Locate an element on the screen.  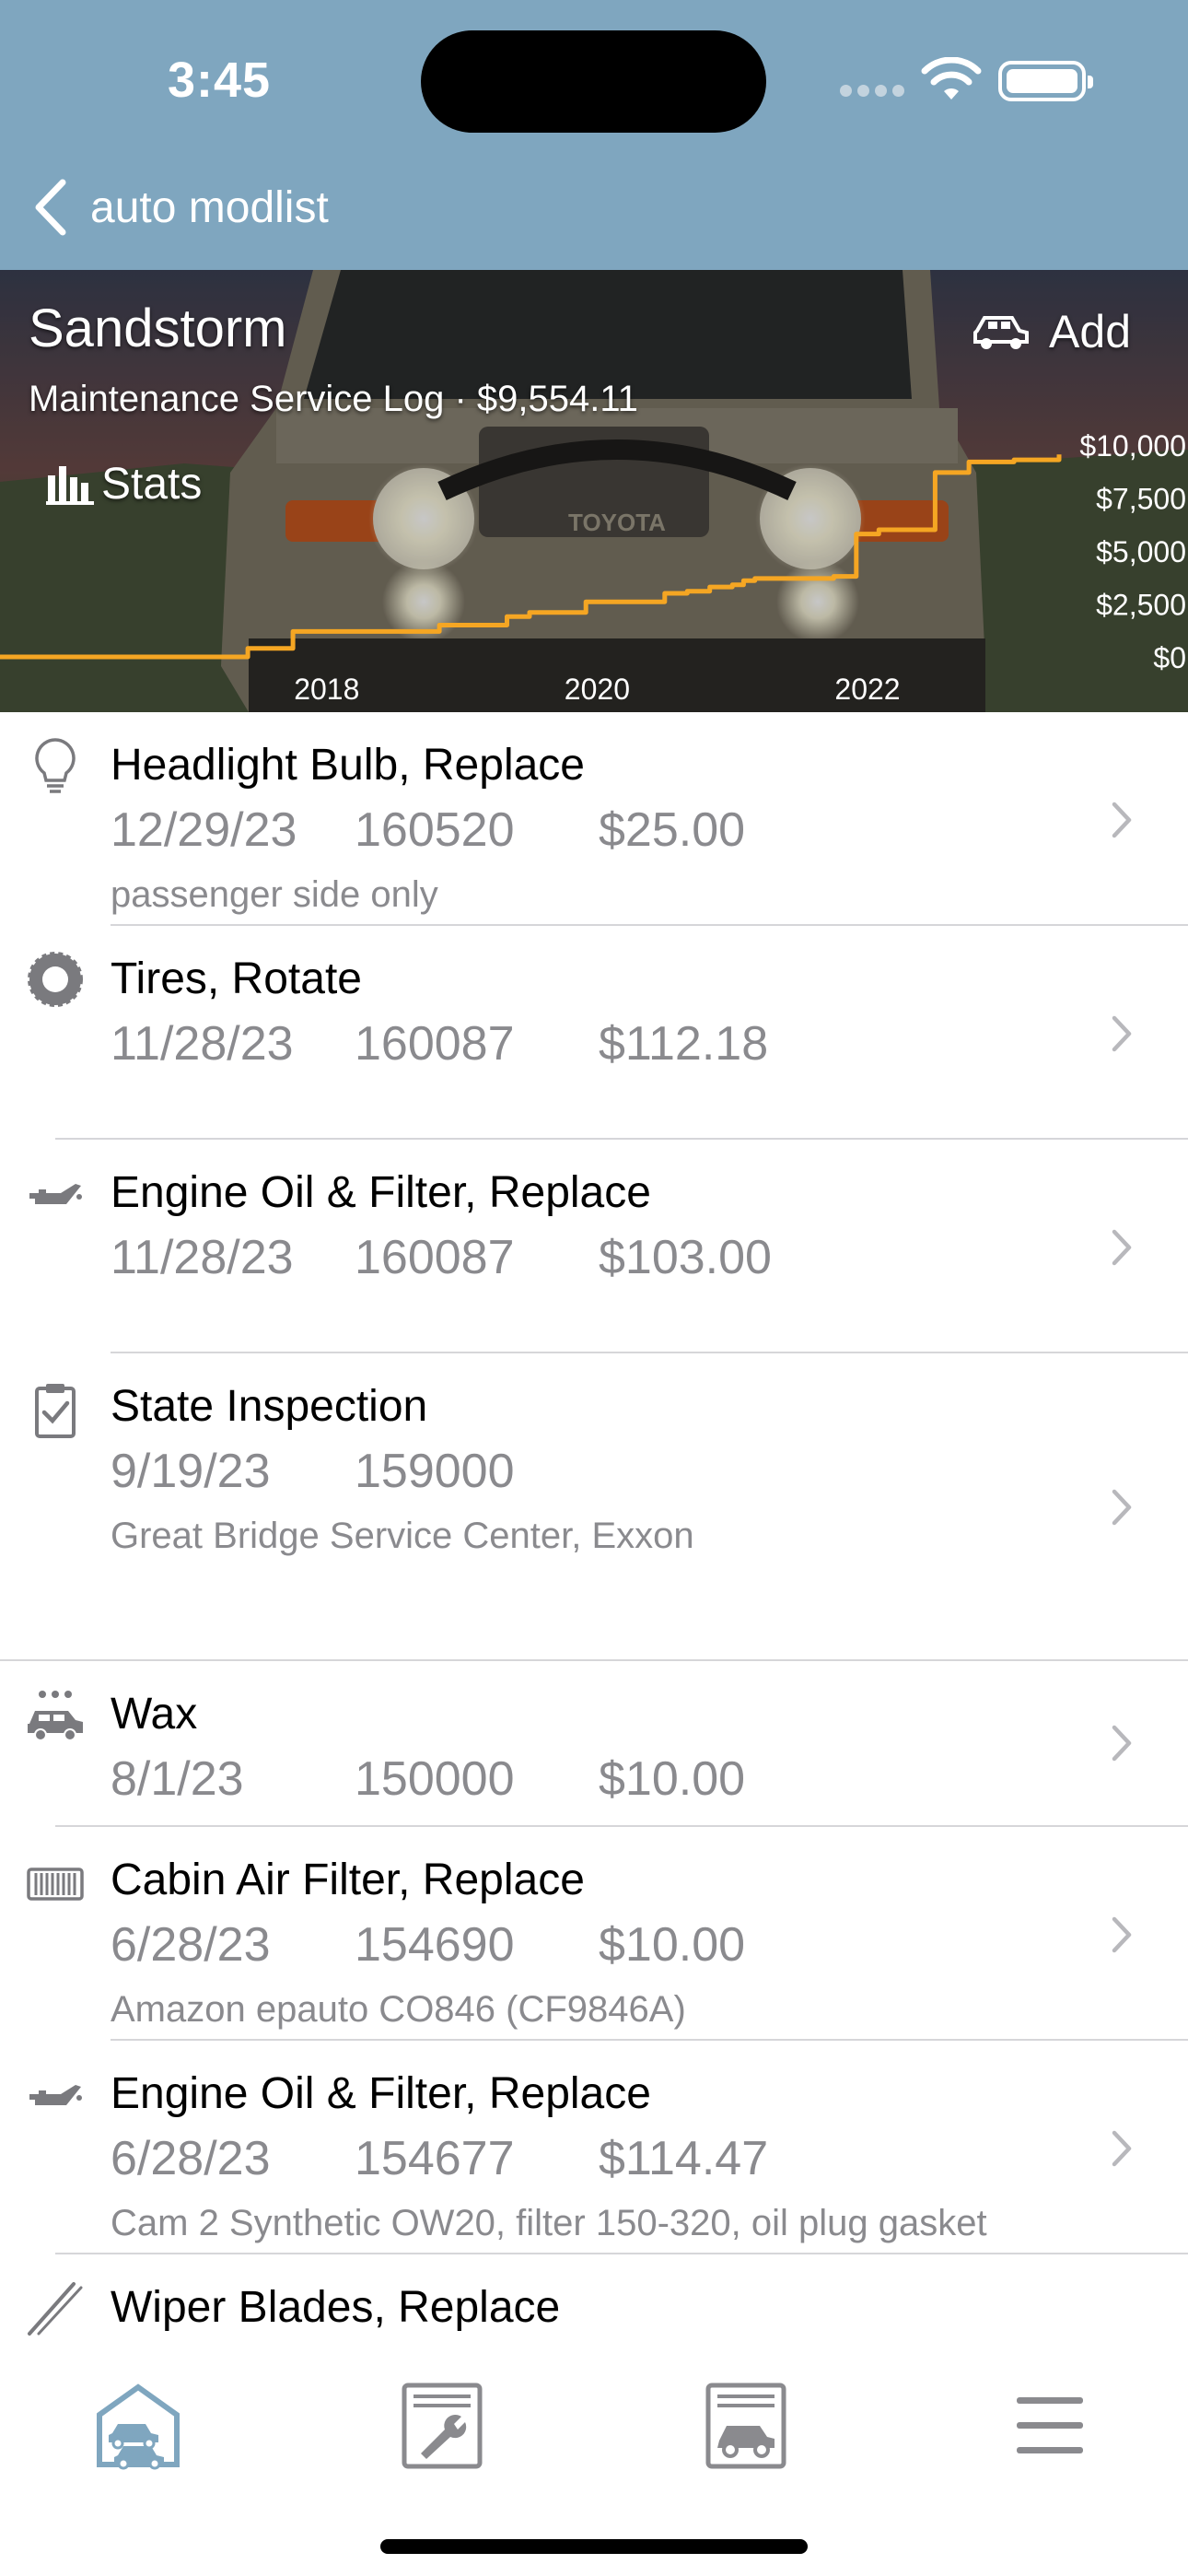
home-indicator is located at coordinates (594, 2546).